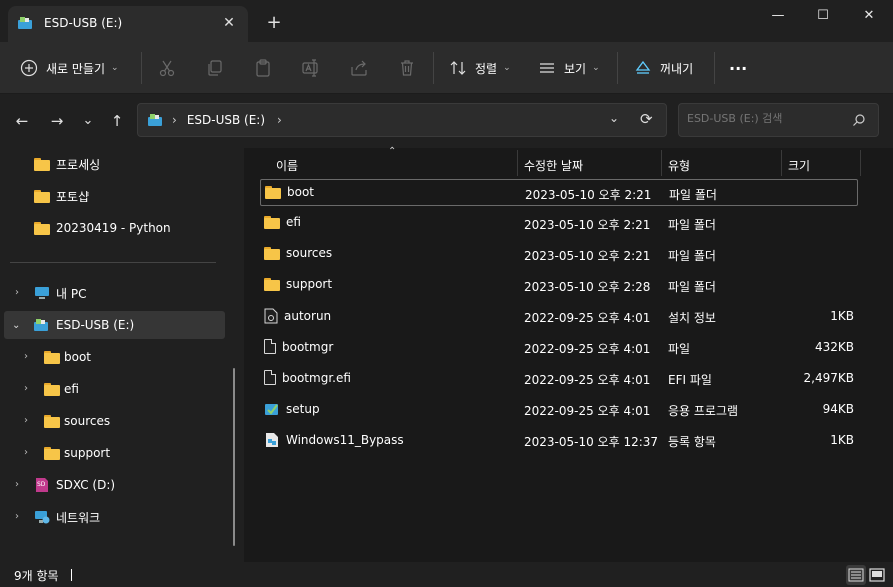 The width and height of the screenshot is (893, 587). Describe the element at coordinates (402, 120) in the screenshot. I see `address-bar: › ESD-USB (E:) › ⌄ ⟳` at that location.